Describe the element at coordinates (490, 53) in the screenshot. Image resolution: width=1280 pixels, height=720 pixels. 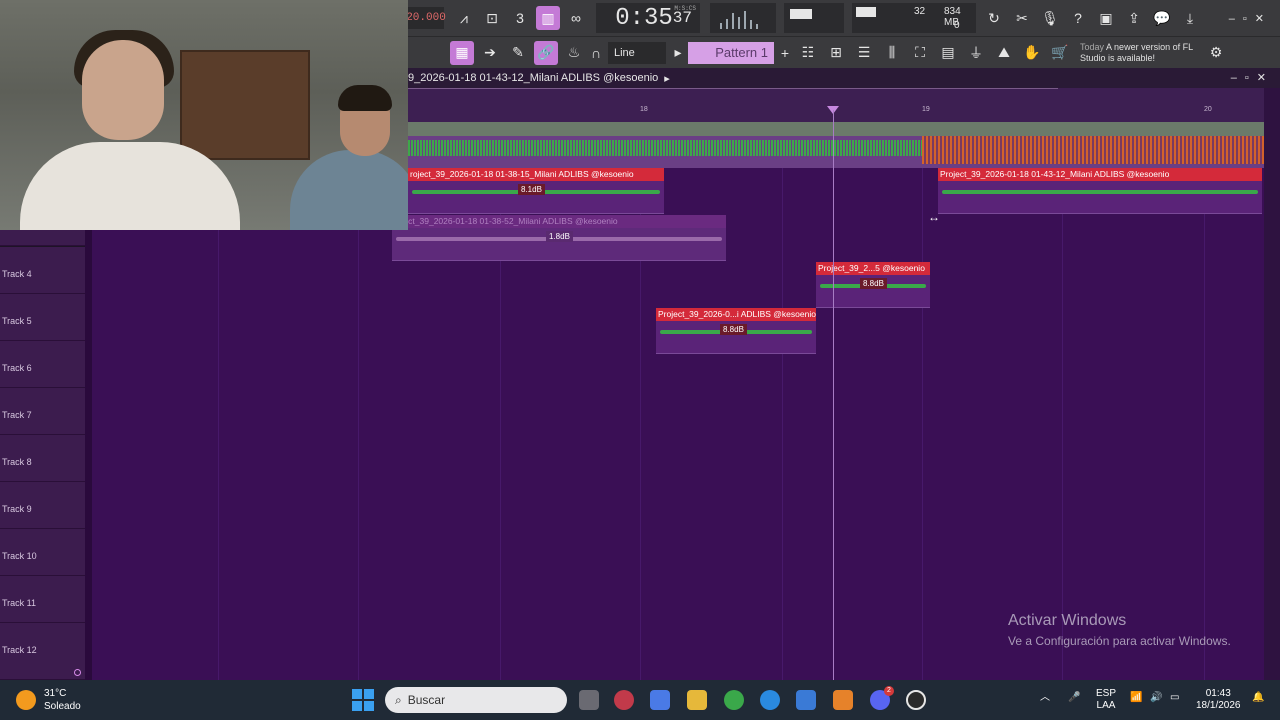
I see `arrow-icon: ➔` at that location.